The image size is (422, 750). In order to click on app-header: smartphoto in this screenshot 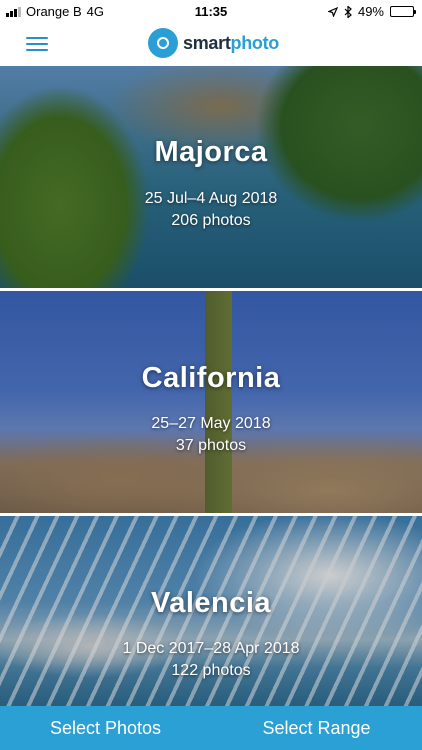, I will do `click(211, 44)`.